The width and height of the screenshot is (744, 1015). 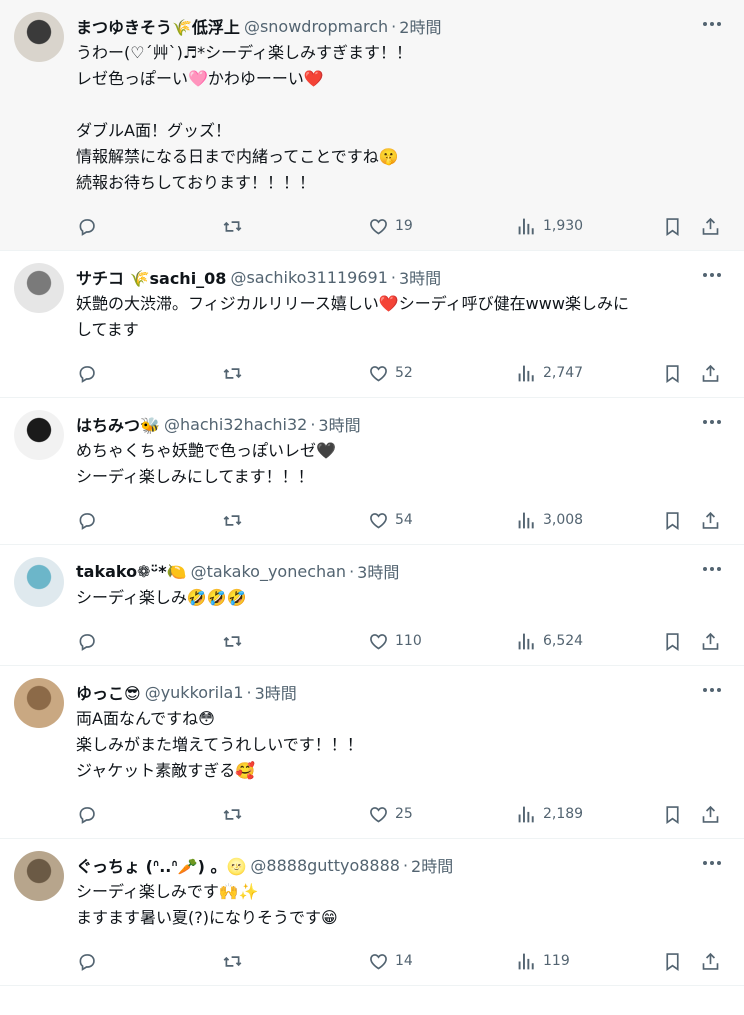 I want to click on tweet-text-line: シーディ楽しみです🙌✨, so click(x=167, y=891).